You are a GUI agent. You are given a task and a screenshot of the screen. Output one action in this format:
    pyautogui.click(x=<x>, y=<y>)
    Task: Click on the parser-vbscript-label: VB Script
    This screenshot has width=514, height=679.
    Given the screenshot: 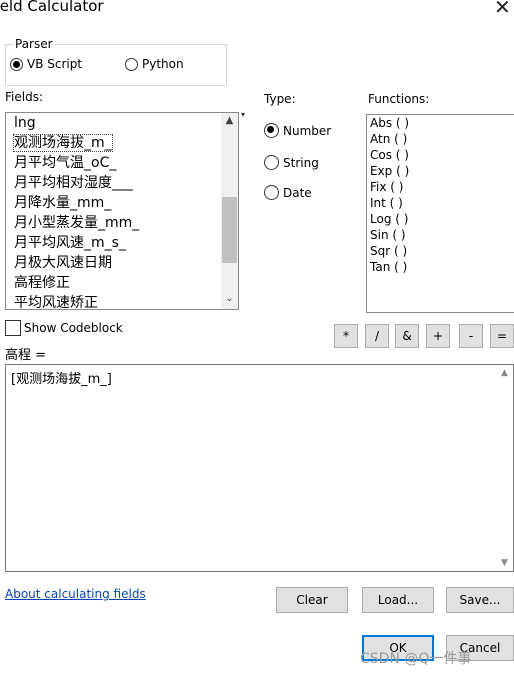 What is the action you would take?
    pyautogui.click(x=55, y=64)
    